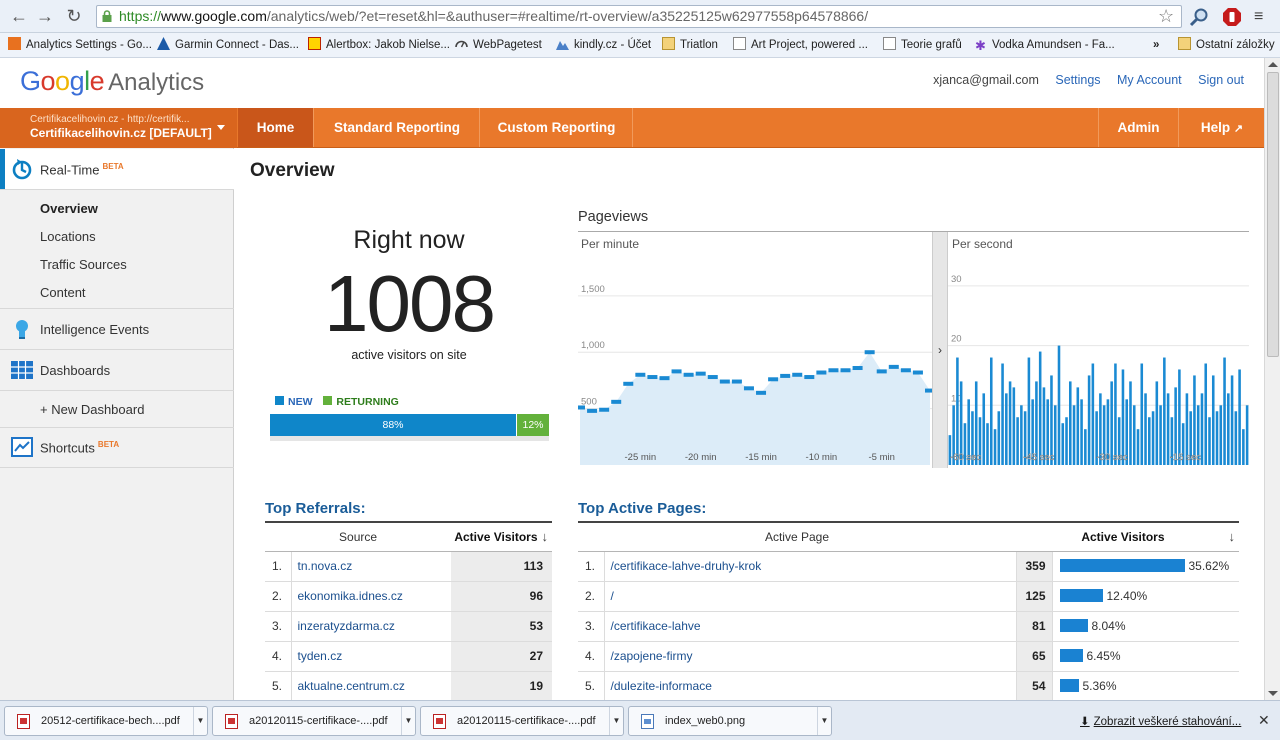  I want to click on source-cell: aktualne.centrum.cz, so click(371, 685).